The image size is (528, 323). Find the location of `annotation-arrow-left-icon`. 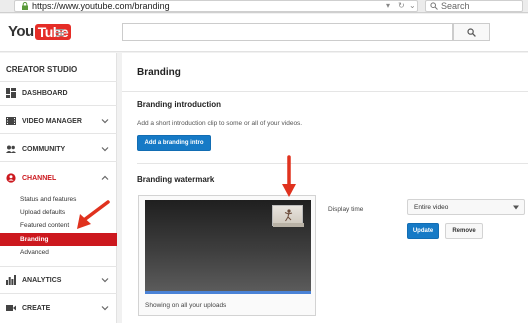

annotation-arrow-left-icon is located at coordinates (93, 214).